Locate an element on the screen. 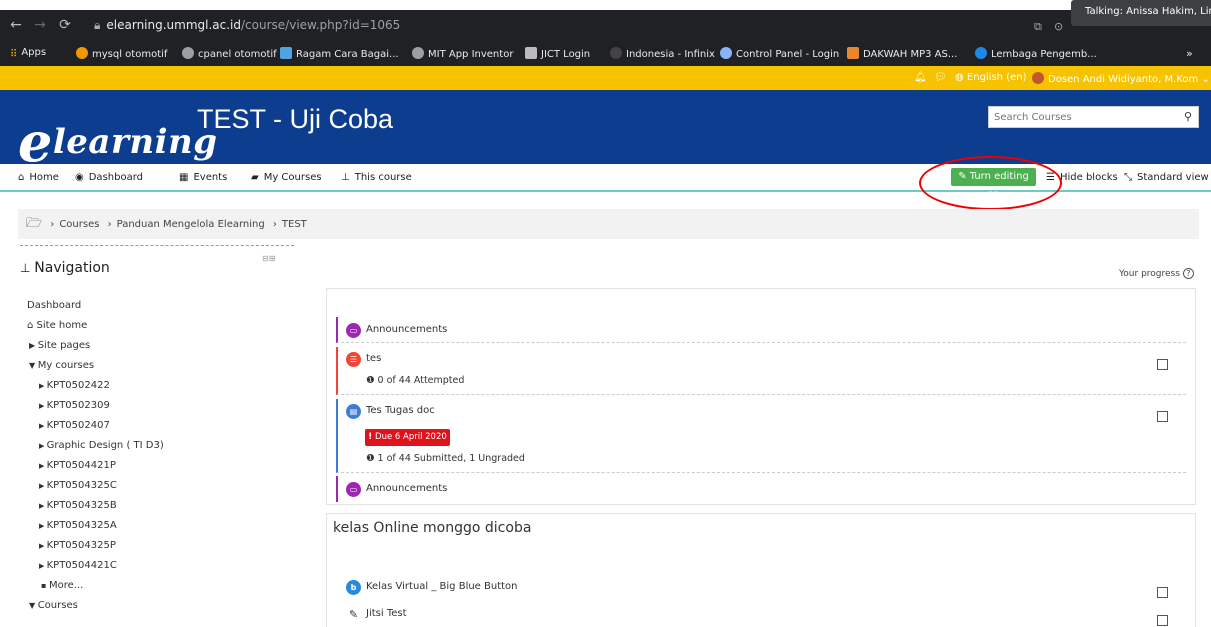  search-icon: ⚲ is located at coordinates (1188, 116).